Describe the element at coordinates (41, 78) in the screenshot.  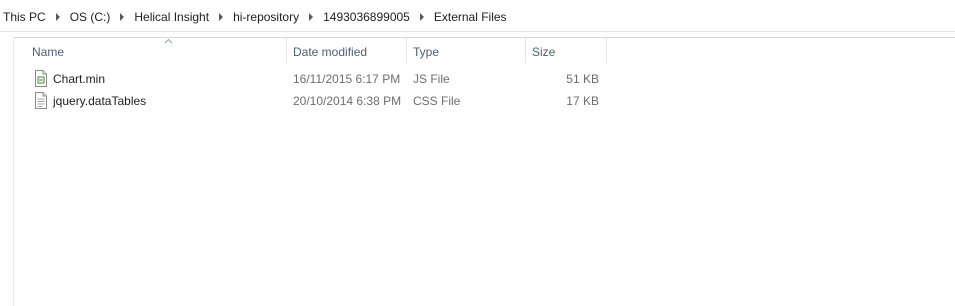
I see `js-file-icon` at that location.